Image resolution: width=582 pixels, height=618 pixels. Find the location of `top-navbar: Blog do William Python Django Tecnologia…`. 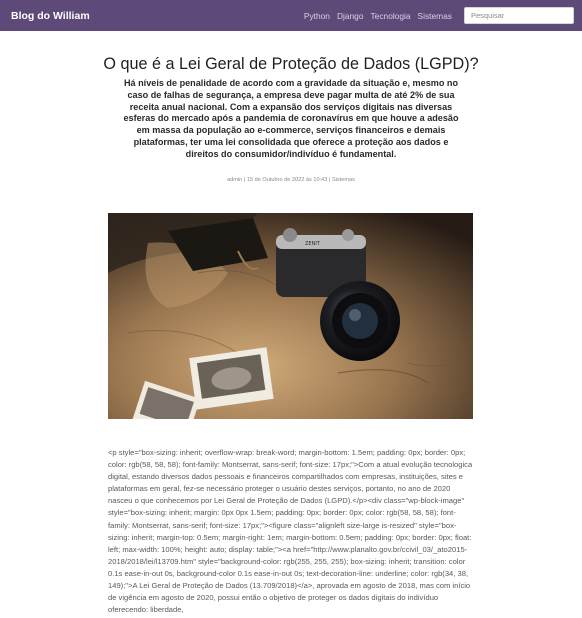

top-navbar: Blog do William Python Django Tecnologia… is located at coordinates (291, 15).